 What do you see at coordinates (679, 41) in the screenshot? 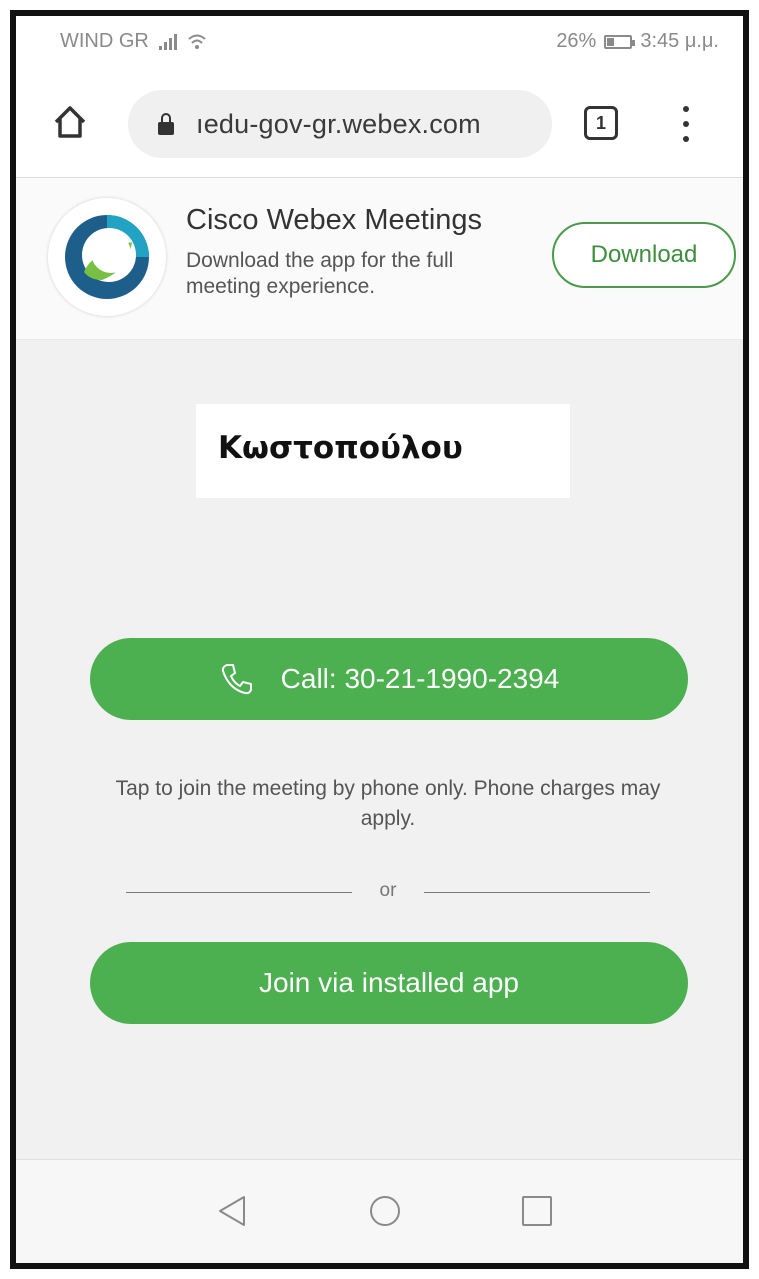
I see `clock: 3:45 μ.μ.` at bounding box center [679, 41].